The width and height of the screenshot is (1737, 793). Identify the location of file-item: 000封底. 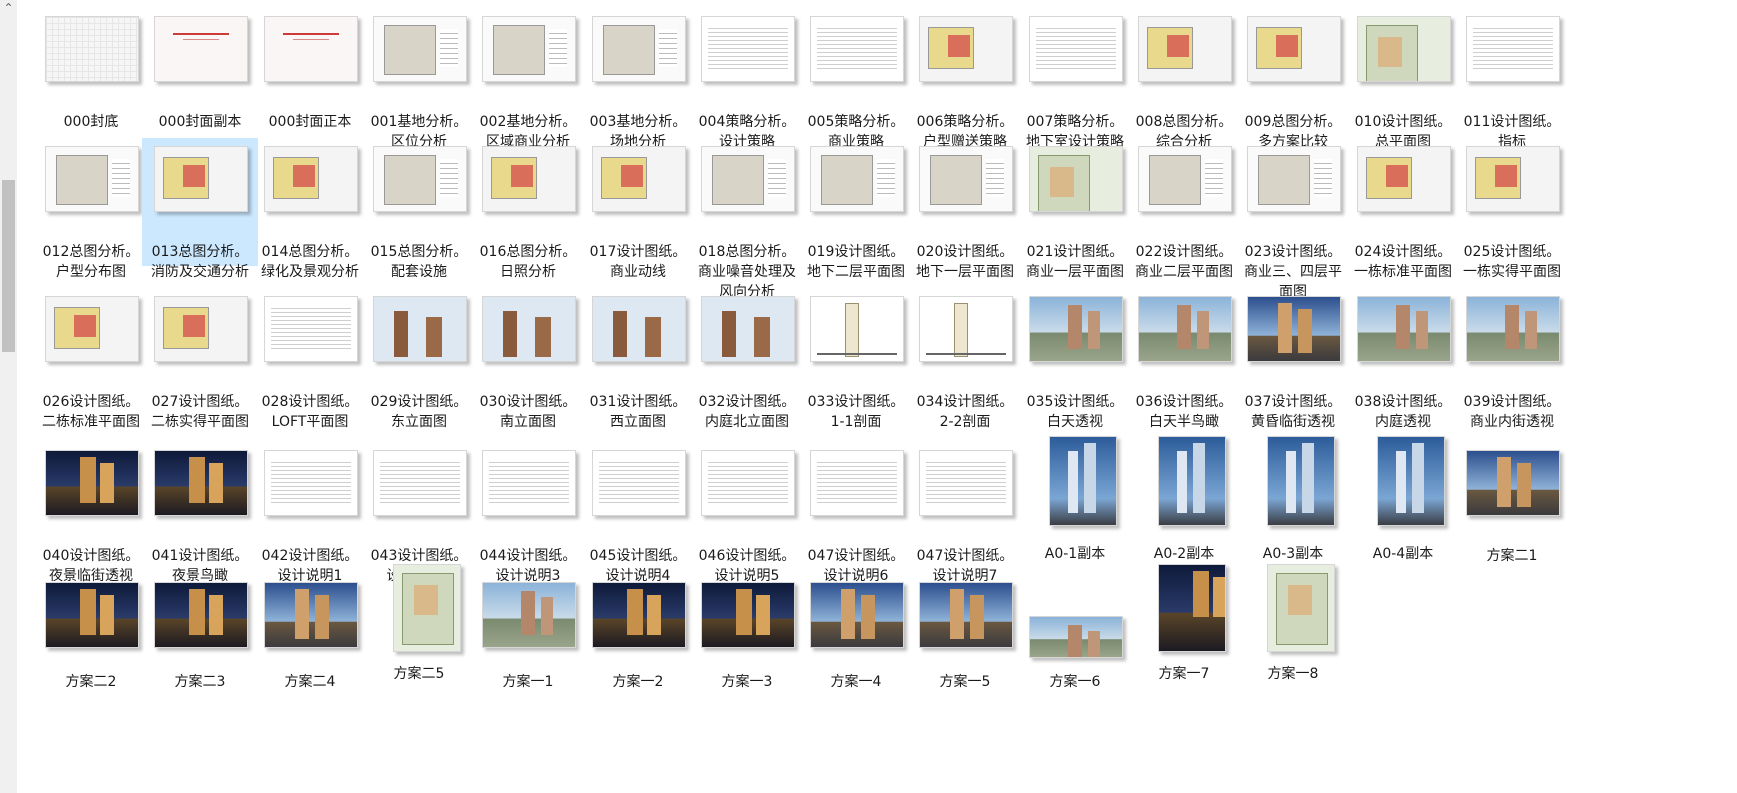
(91, 70).